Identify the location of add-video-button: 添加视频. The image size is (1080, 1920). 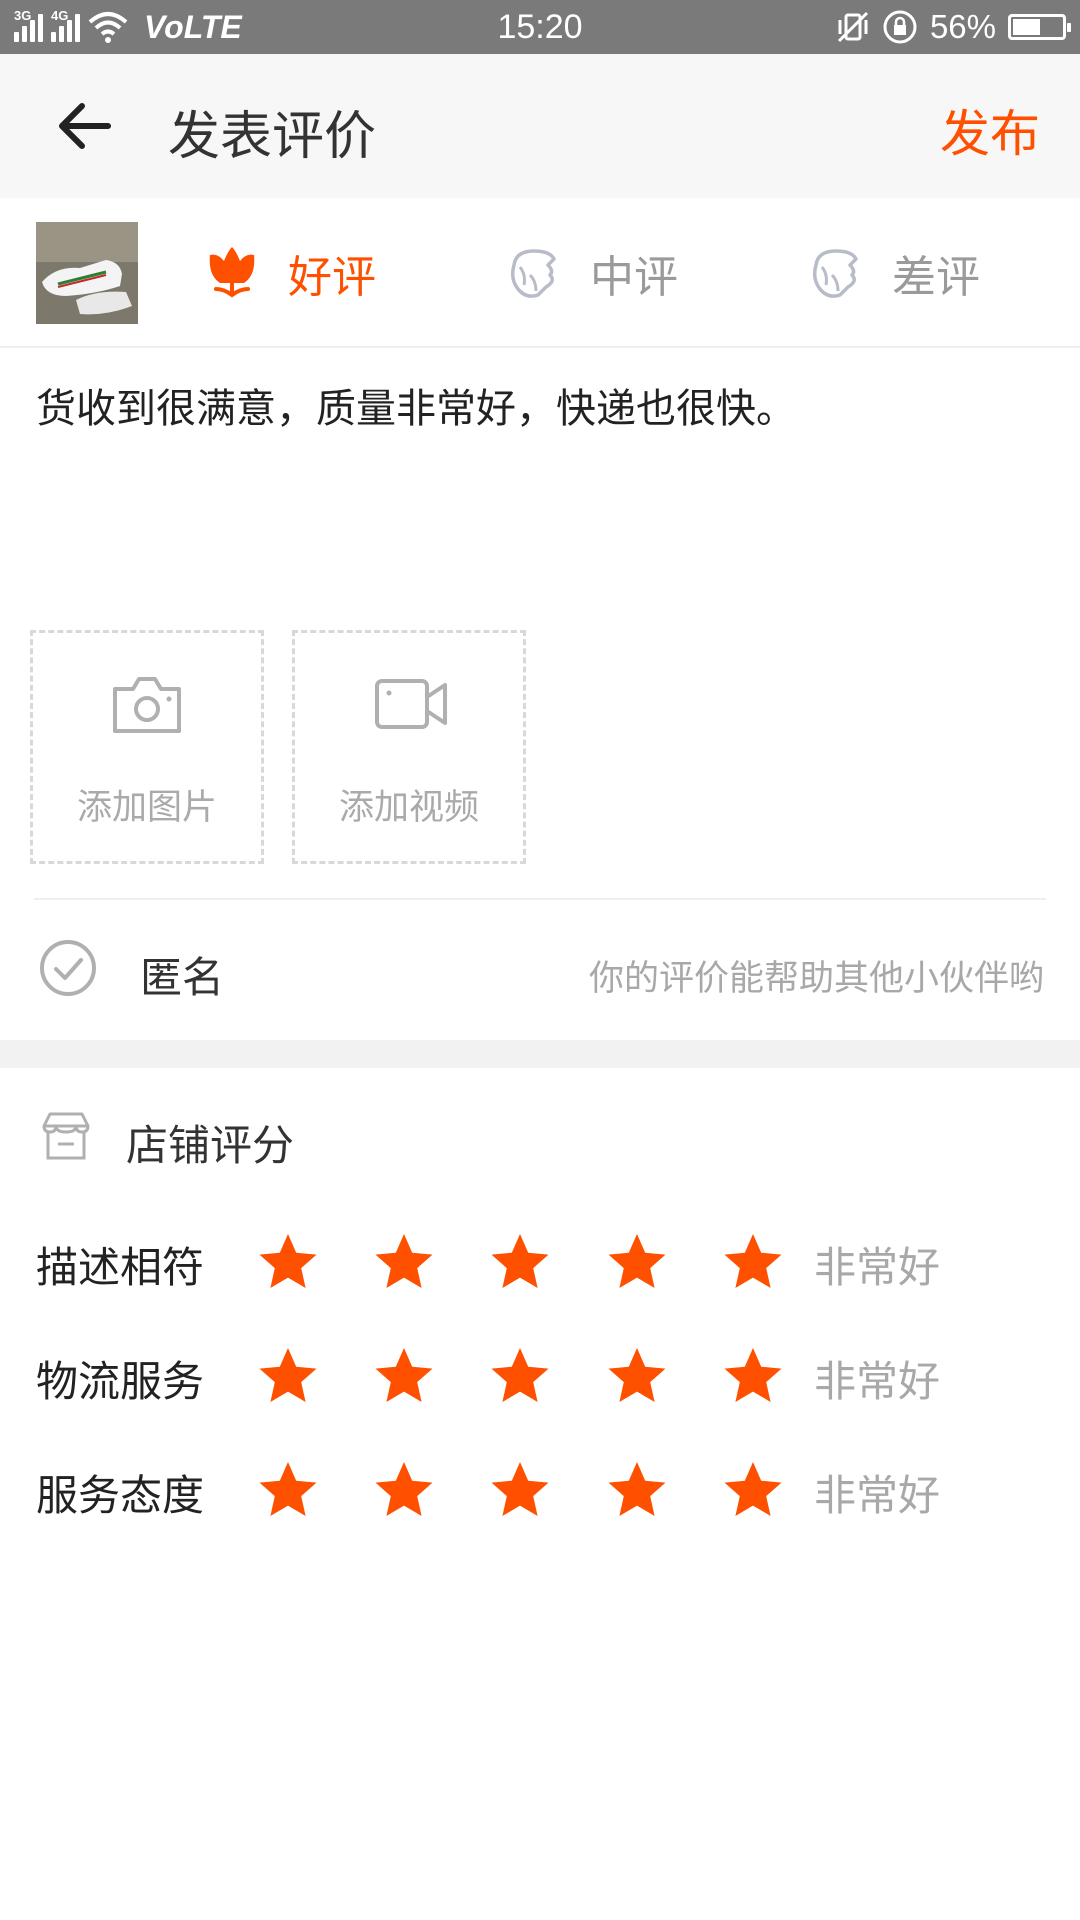
(409, 747).